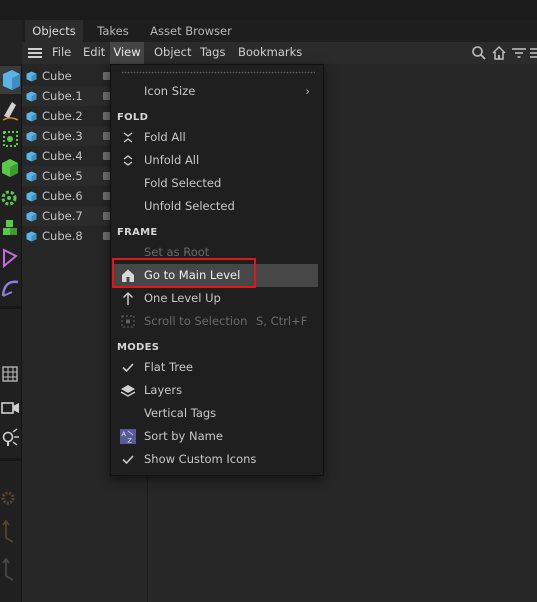 The width and height of the screenshot is (537, 602). I want to click on menu-tags: Tags, so click(212, 53).